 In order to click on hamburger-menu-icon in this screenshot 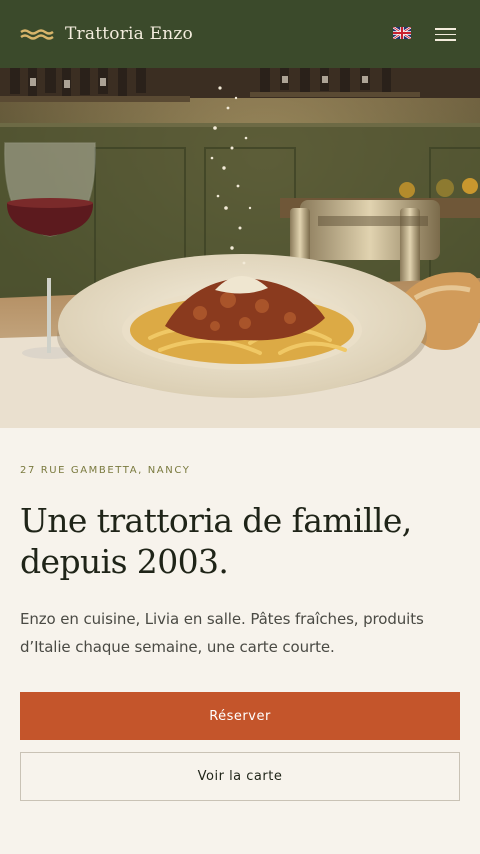, I will do `click(445, 34)`.